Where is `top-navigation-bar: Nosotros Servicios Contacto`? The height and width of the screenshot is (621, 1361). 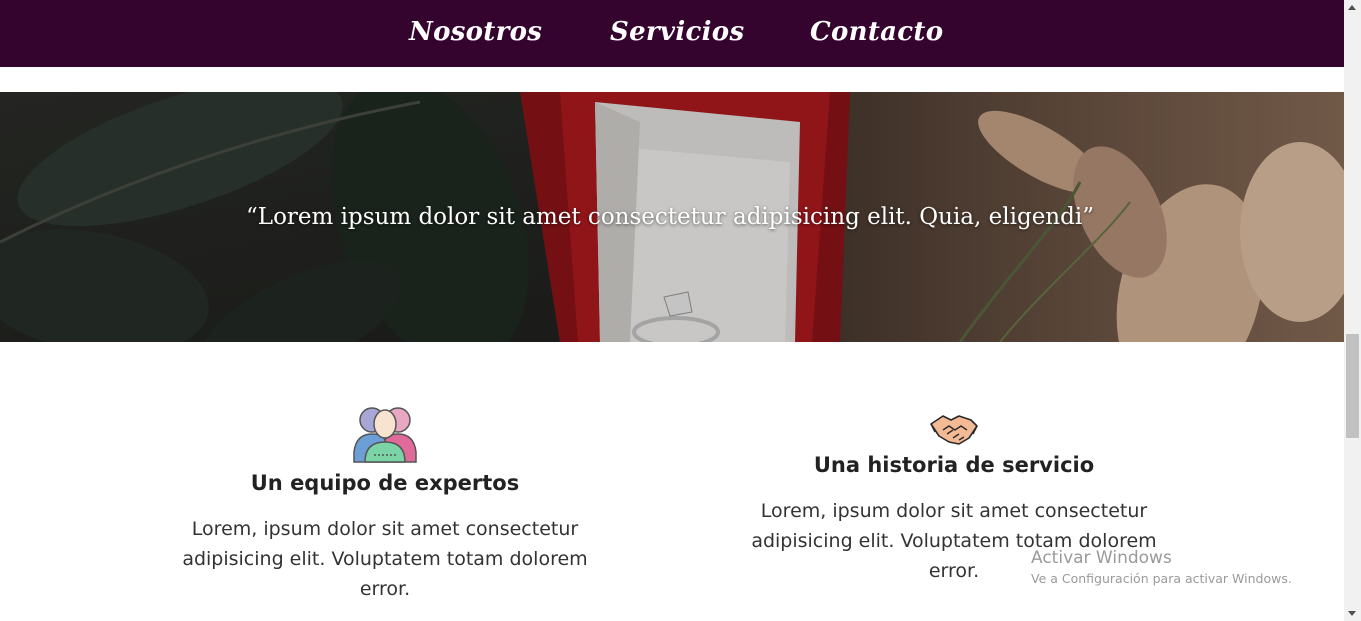 top-navigation-bar: Nosotros Servicios Contacto is located at coordinates (672, 33).